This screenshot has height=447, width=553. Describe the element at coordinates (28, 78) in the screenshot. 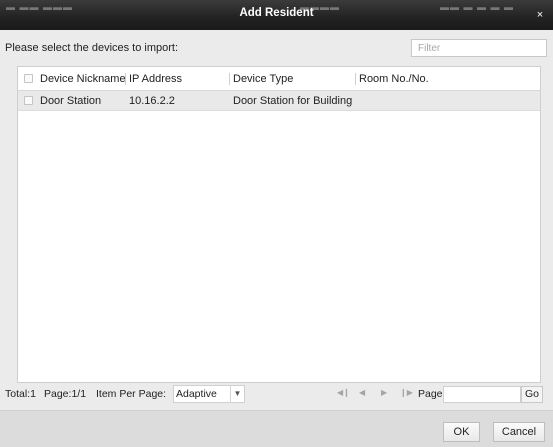

I see `select-all-checkbox` at that location.